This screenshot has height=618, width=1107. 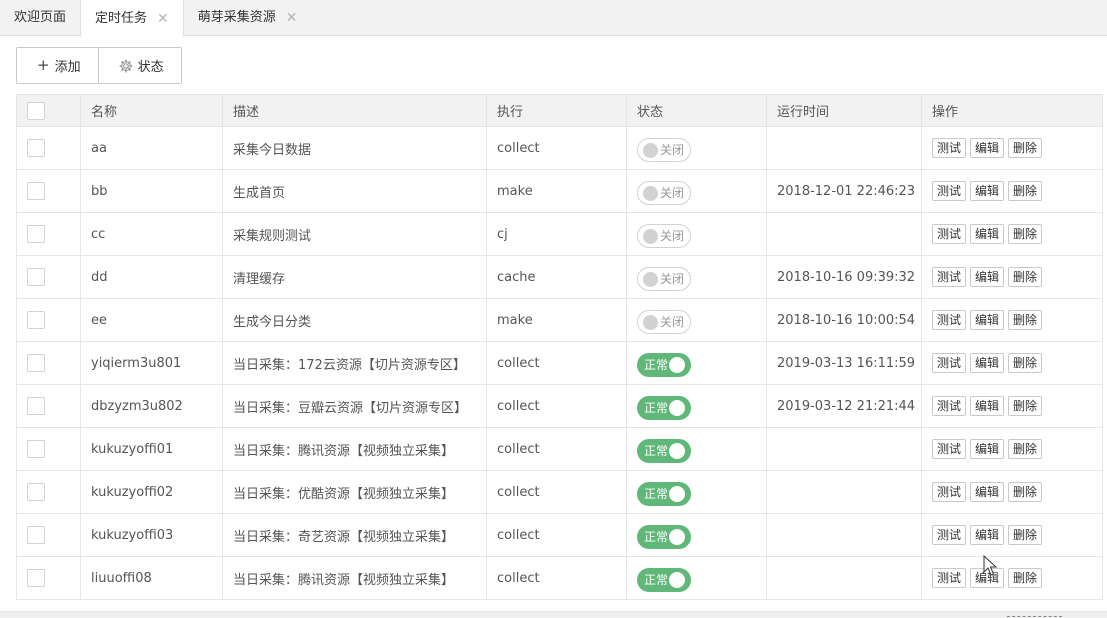 What do you see at coordinates (1034, 616) in the screenshot?
I see `scrollbar-thumb` at bounding box center [1034, 616].